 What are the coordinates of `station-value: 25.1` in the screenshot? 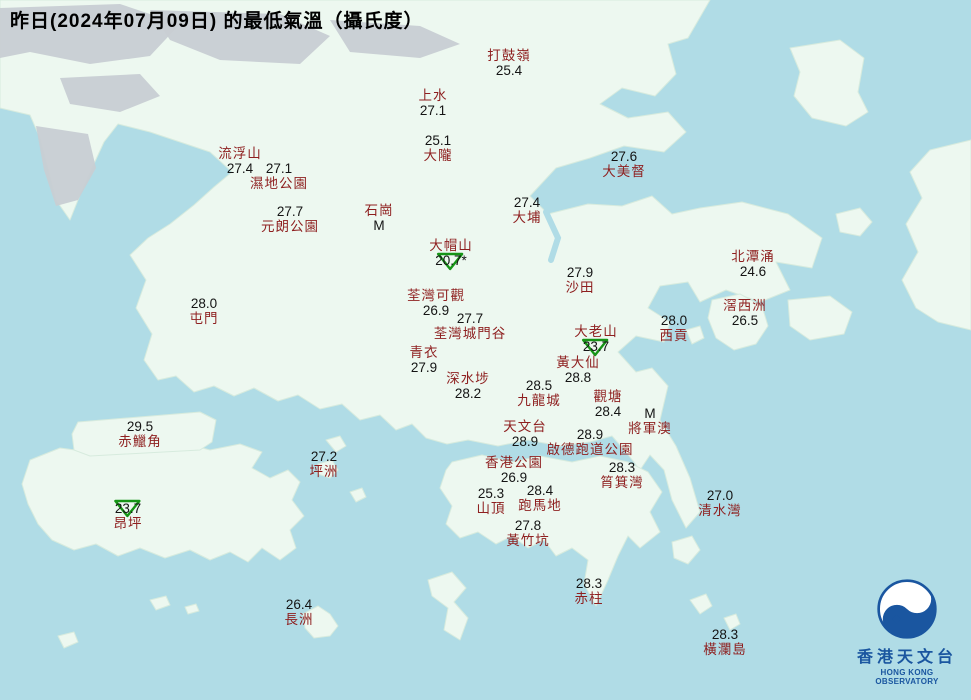 It's located at (438, 140).